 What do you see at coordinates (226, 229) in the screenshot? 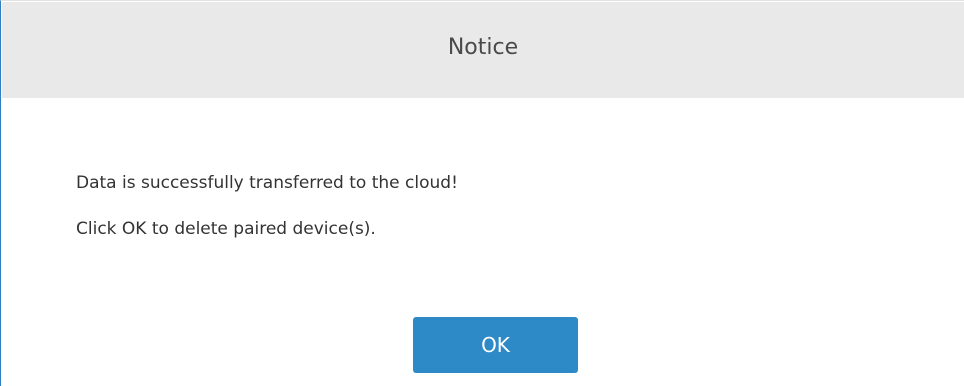
I see `delete-instruction-message: Click OK to delete paired device(s).` at bounding box center [226, 229].